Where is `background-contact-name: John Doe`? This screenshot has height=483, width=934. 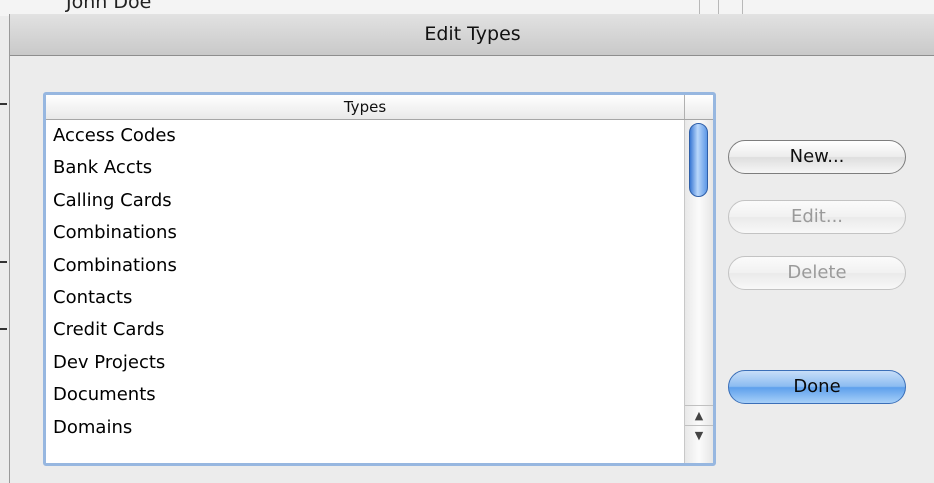
background-contact-name: John Doe is located at coordinates (109, 6).